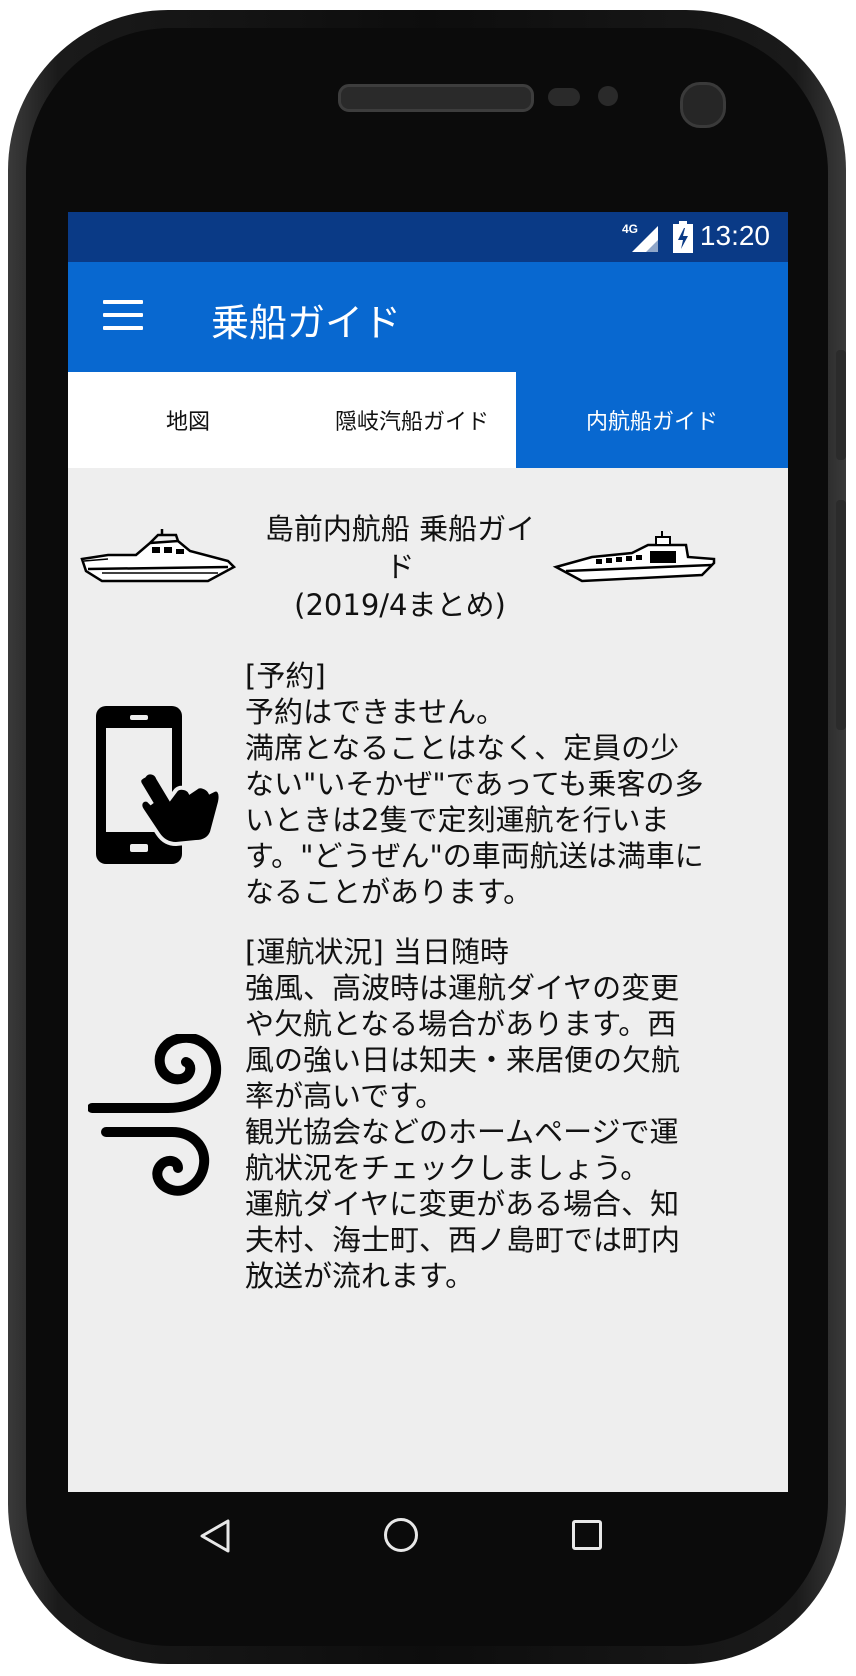 Image resolution: width=856 pixels, height=1676 pixels. I want to click on text-line: なることがあります。, so click(389, 892).